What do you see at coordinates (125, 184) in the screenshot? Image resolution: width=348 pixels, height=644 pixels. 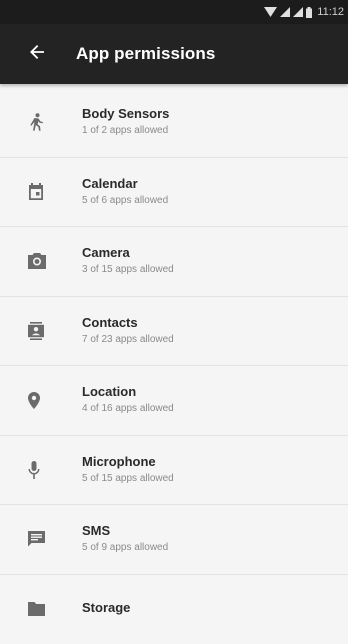 I see `permission-title: Calendar` at bounding box center [125, 184].